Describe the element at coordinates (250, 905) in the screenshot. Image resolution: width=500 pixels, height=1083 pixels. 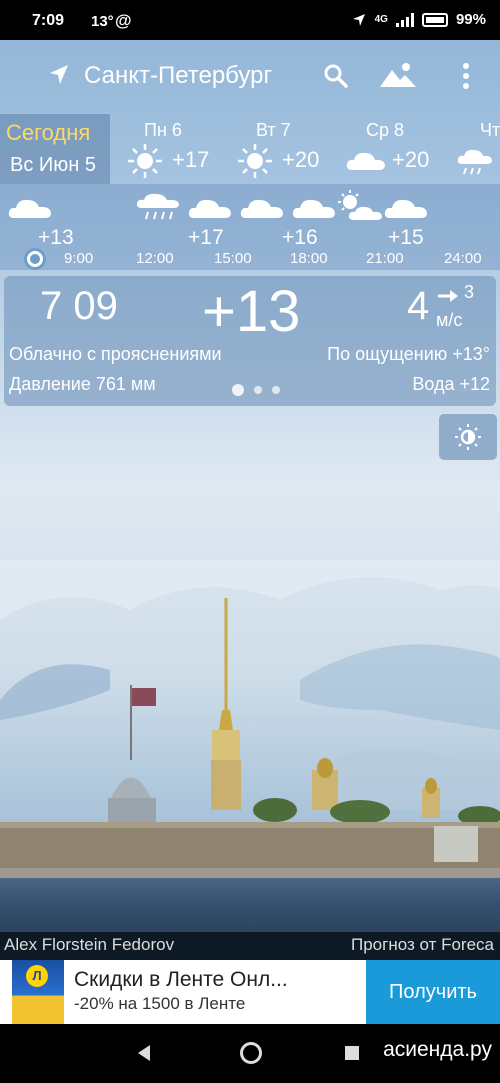
I see `river-water` at that location.